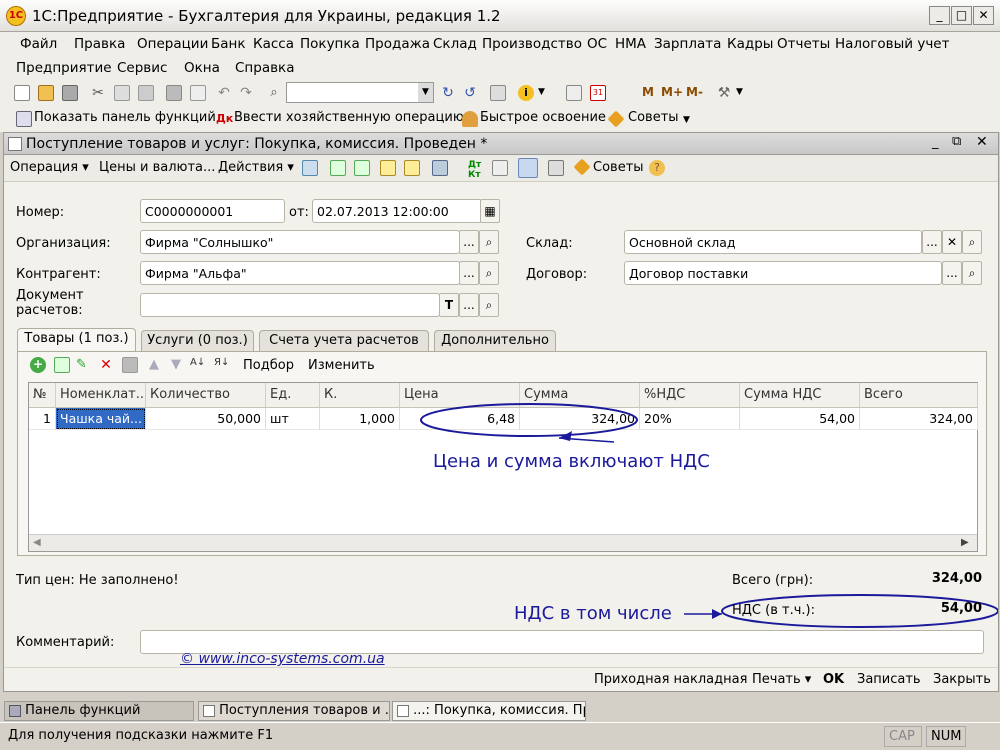  I want to click on table-cell-vat-sum: 54,00, so click(800, 419).